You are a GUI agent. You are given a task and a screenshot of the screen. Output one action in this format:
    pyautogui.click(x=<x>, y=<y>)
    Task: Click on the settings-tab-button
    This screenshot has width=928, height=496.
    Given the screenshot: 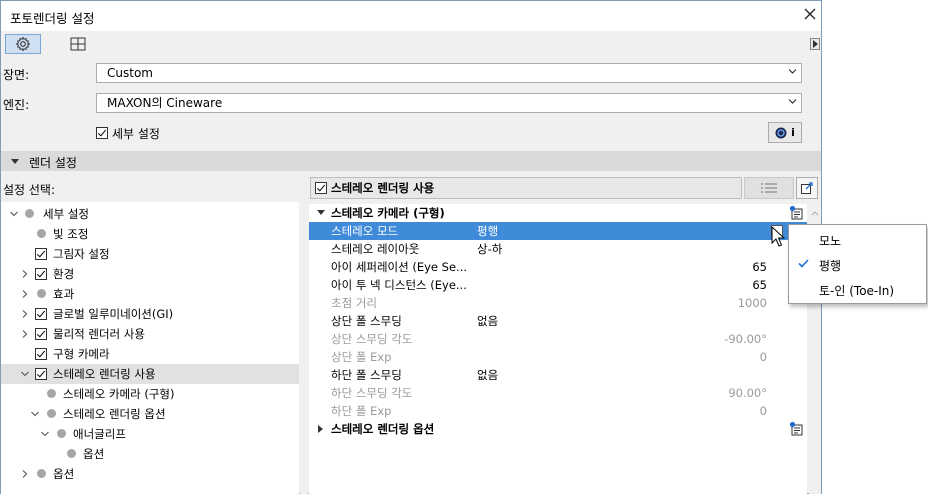 What is the action you would take?
    pyautogui.click(x=23, y=44)
    